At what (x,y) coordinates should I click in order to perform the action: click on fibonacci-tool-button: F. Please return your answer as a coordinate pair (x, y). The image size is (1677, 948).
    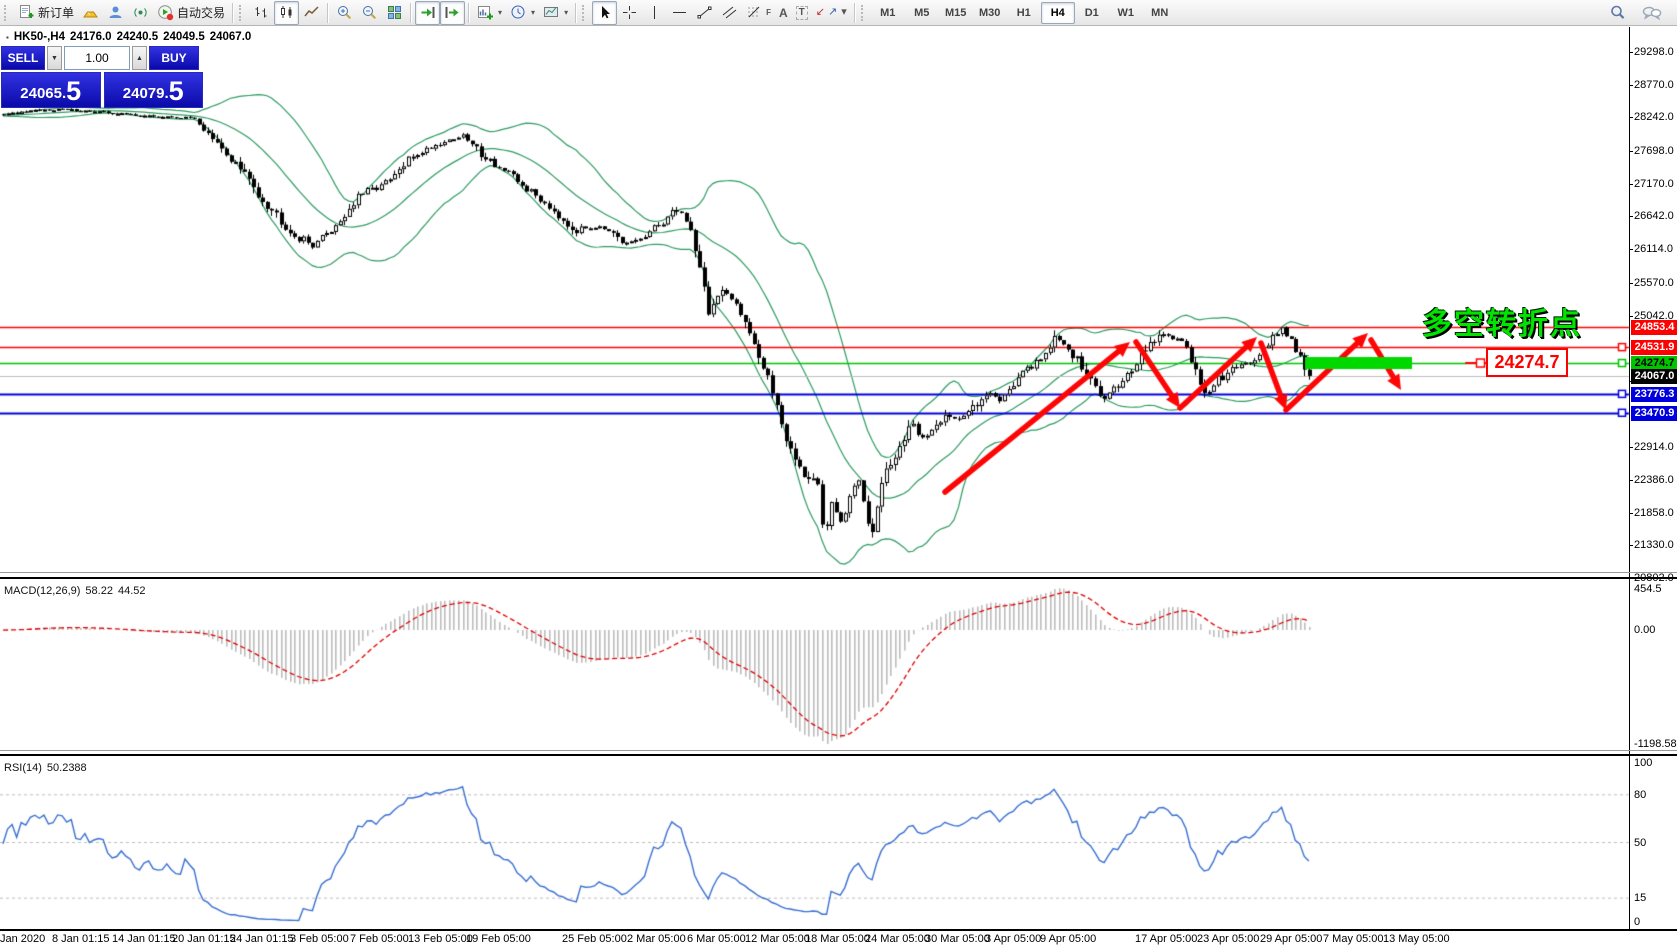
    Looking at the image, I should click on (758, 13).